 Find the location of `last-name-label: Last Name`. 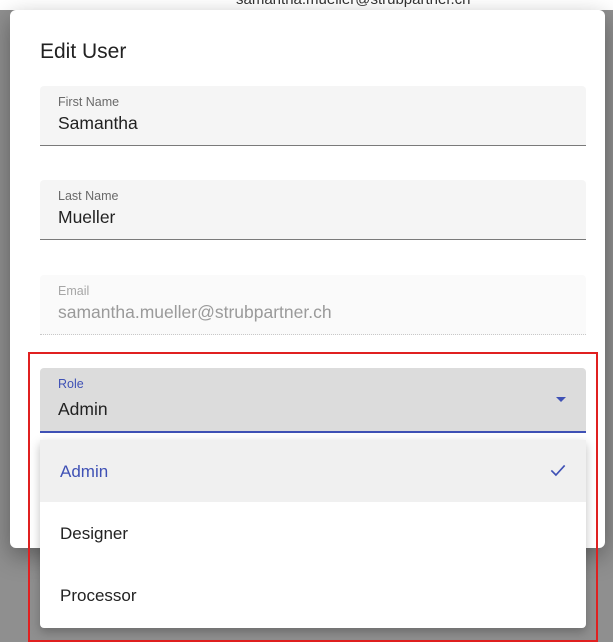

last-name-label: Last Name is located at coordinates (88, 196).